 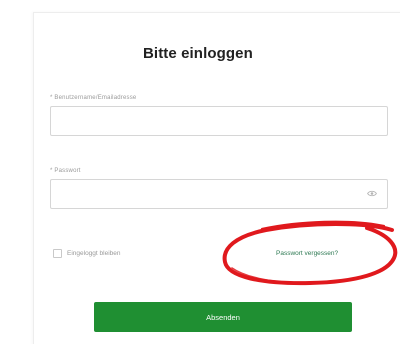 What do you see at coordinates (307, 253) in the screenshot?
I see `forgot-password-link: Passwort vergessen?` at bounding box center [307, 253].